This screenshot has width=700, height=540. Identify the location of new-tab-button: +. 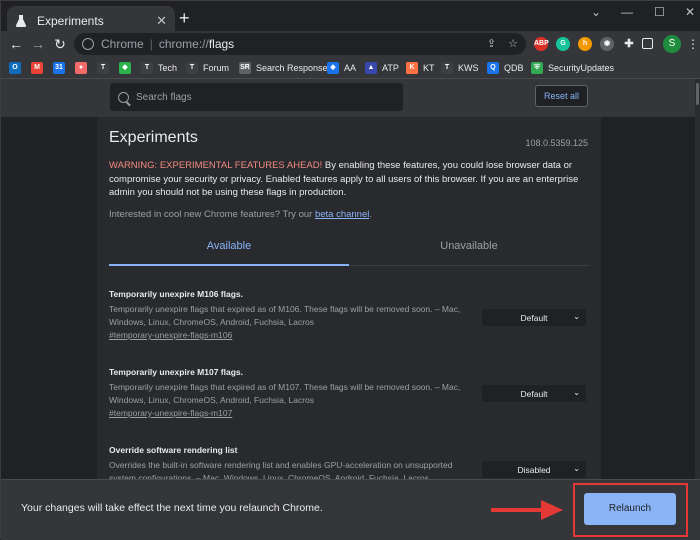
(184, 18).